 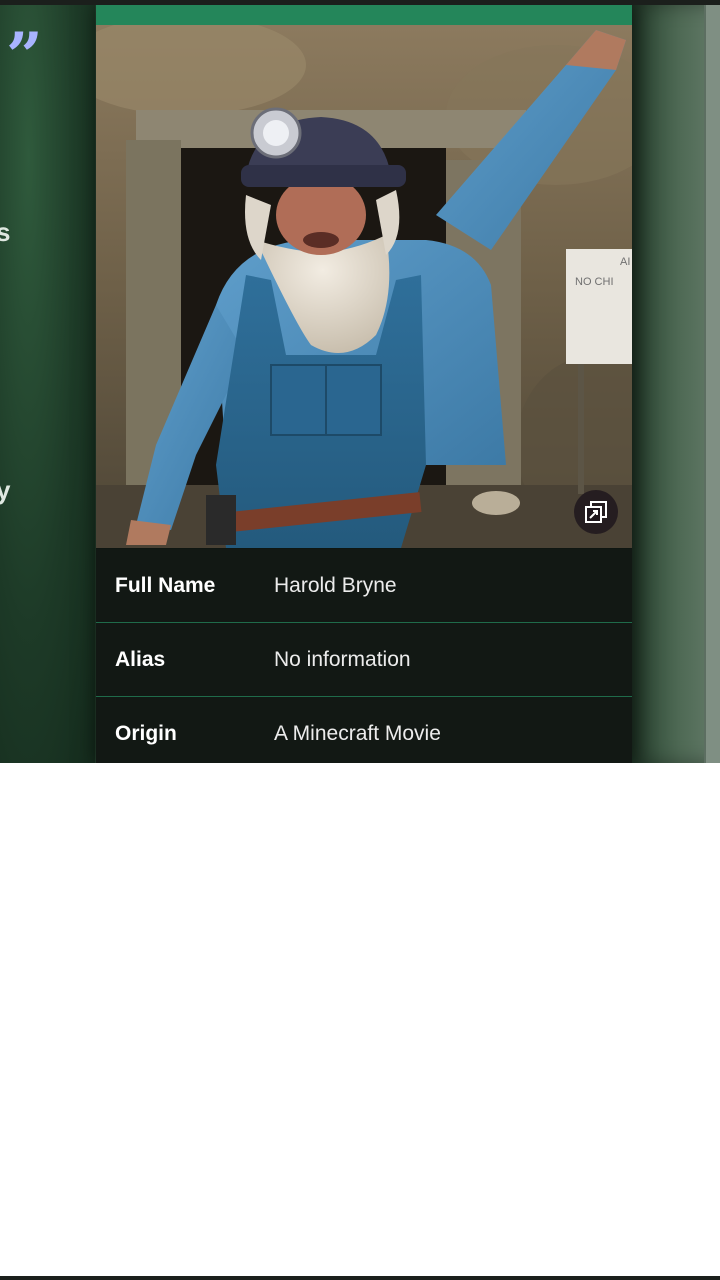 I want to click on infobox-header-bar, so click(x=364, y=15).